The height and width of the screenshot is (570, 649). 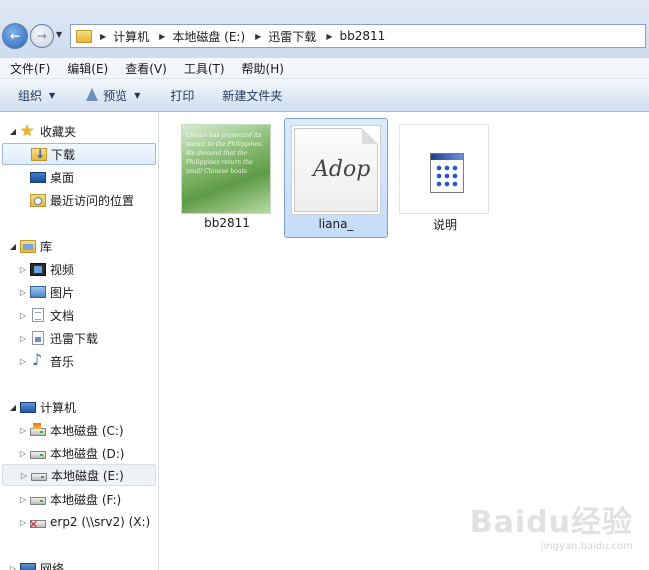 I want to click on nav-music: ▷ 音乐, so click(x=46, y=361).